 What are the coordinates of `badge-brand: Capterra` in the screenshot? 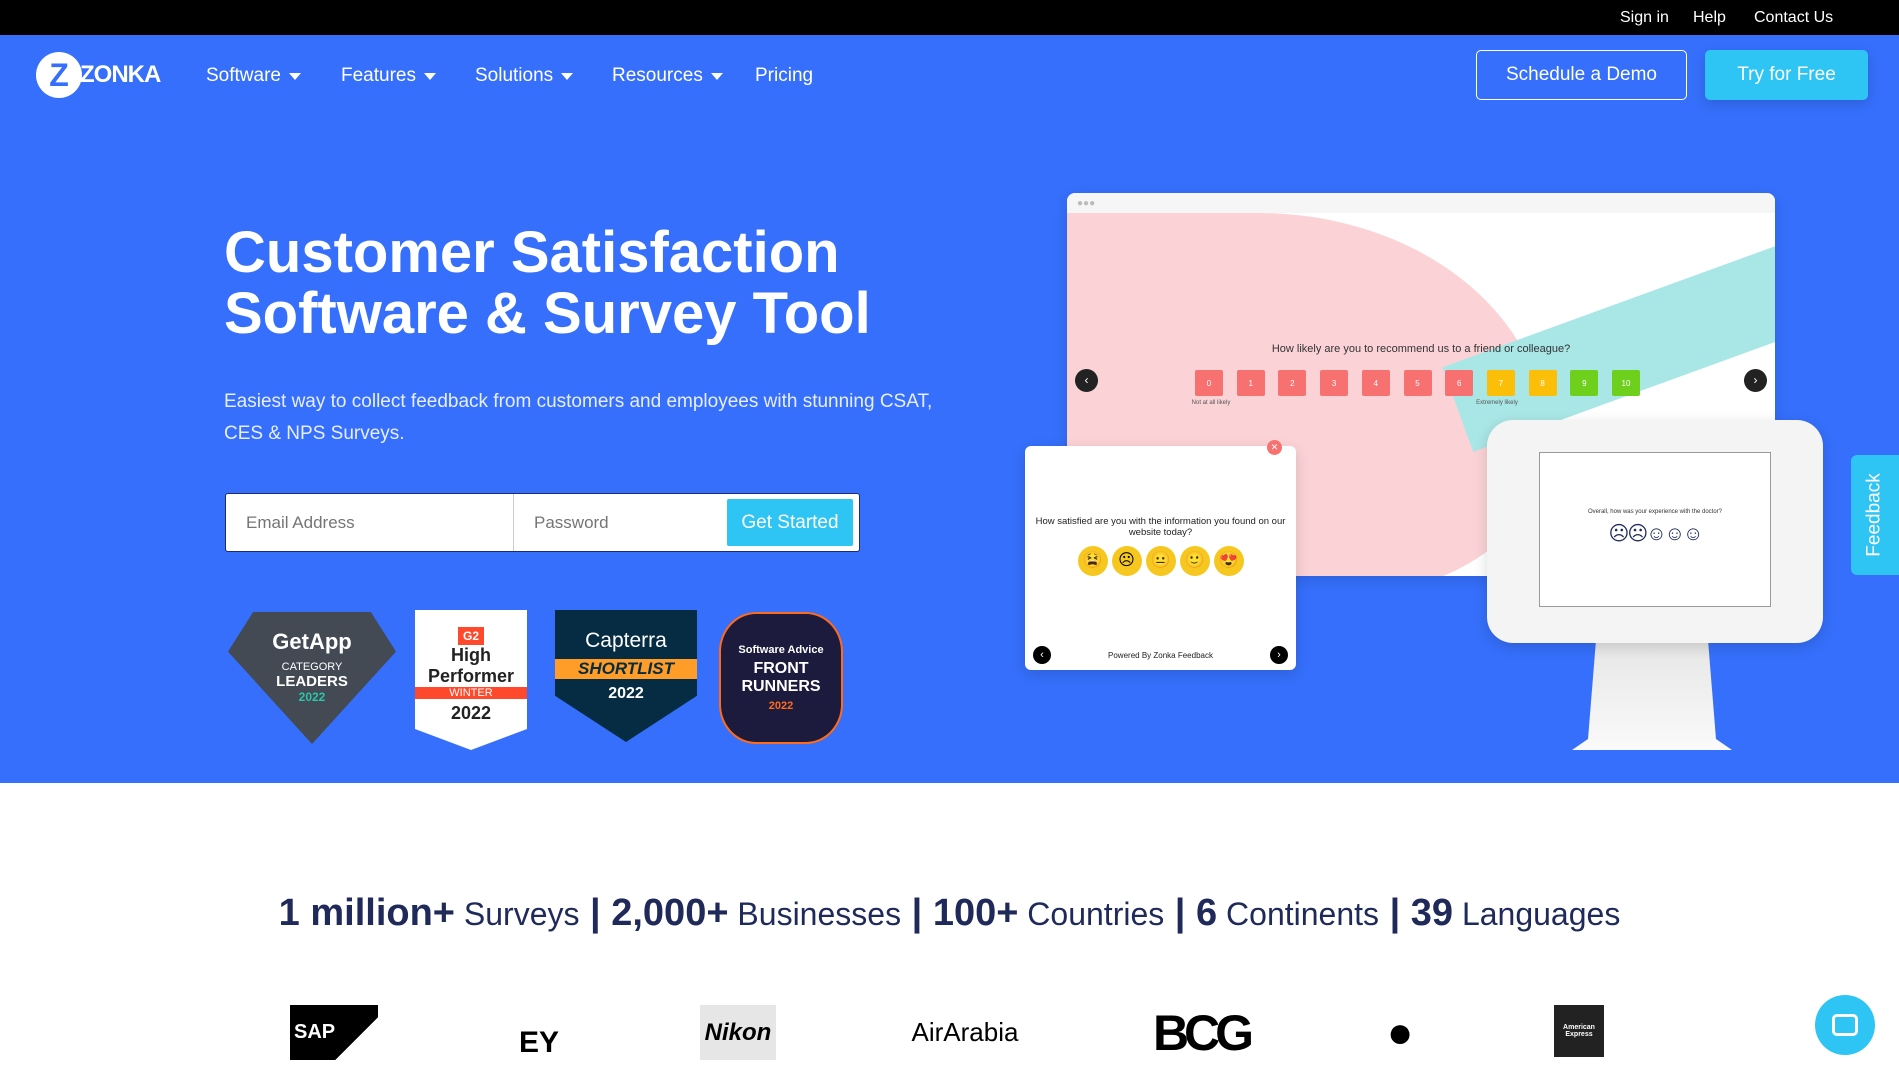 It's located at (626, 640).